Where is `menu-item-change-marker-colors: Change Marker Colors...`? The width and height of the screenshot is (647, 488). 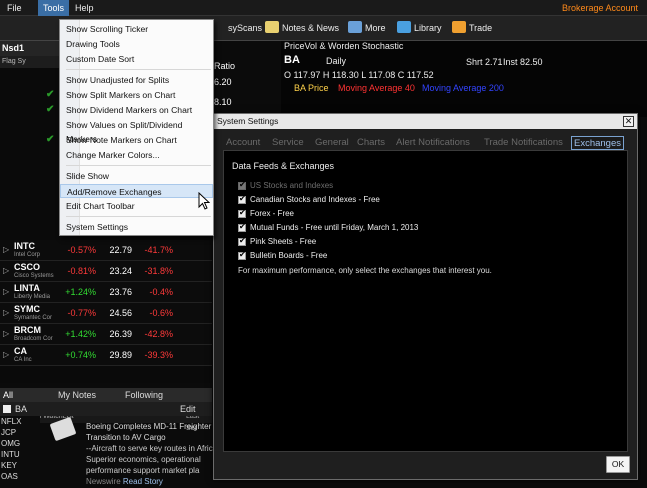 menu-item-change-marker-colors: Change Marker Colors... is located at coordinates (136, 155).